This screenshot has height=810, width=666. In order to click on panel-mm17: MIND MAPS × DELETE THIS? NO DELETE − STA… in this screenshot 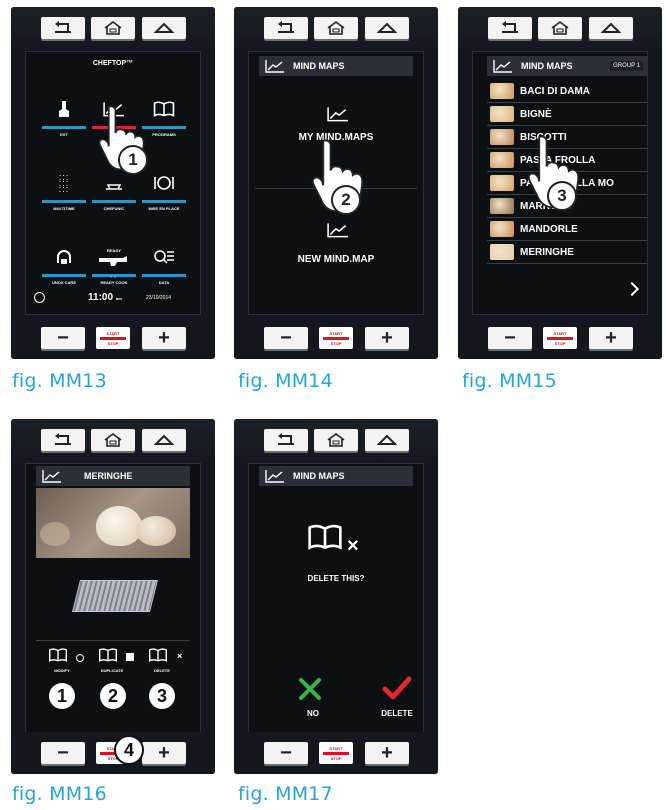, I will do `click(336, 596)`.